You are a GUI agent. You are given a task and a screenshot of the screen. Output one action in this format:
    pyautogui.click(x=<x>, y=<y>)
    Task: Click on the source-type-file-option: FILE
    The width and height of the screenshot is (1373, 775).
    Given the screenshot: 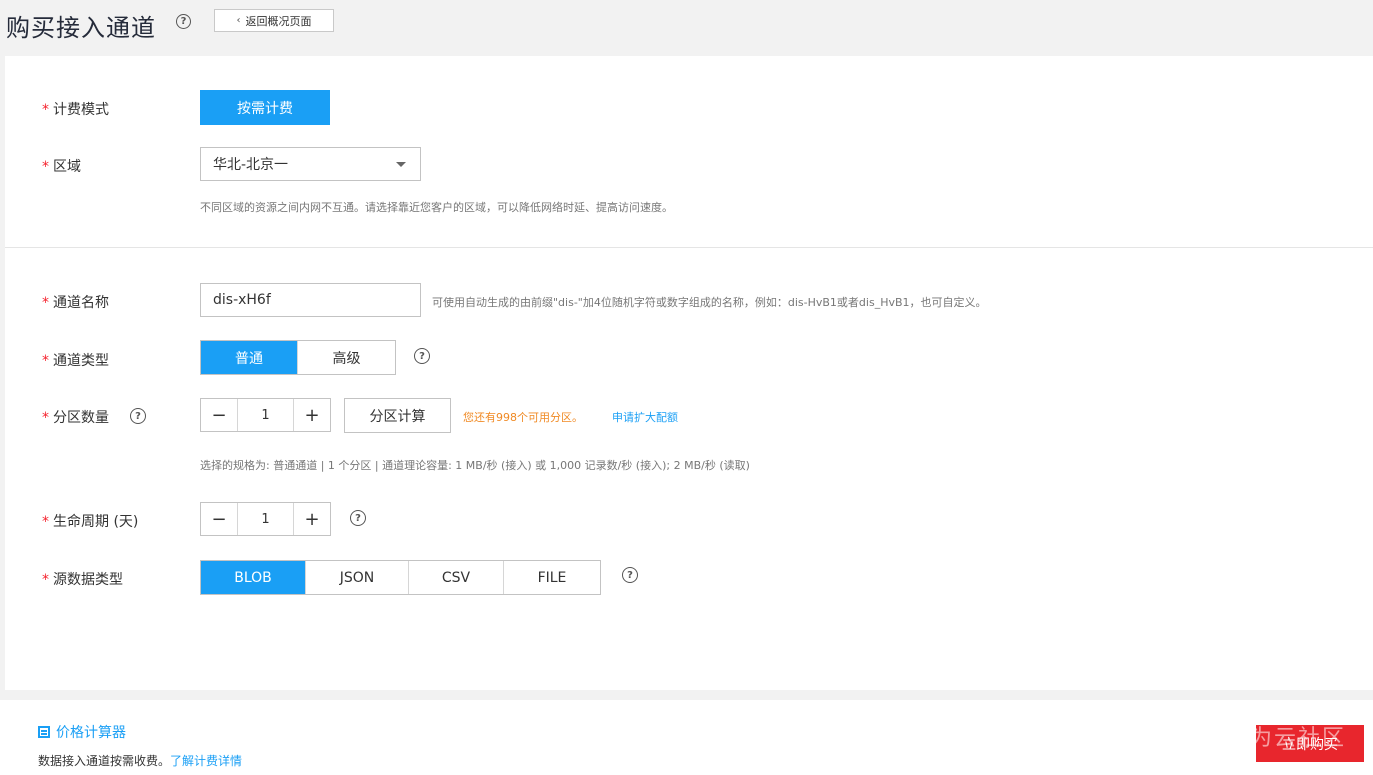 What is the action you would take?
    pyautogui.click(x=552, y=577)
    